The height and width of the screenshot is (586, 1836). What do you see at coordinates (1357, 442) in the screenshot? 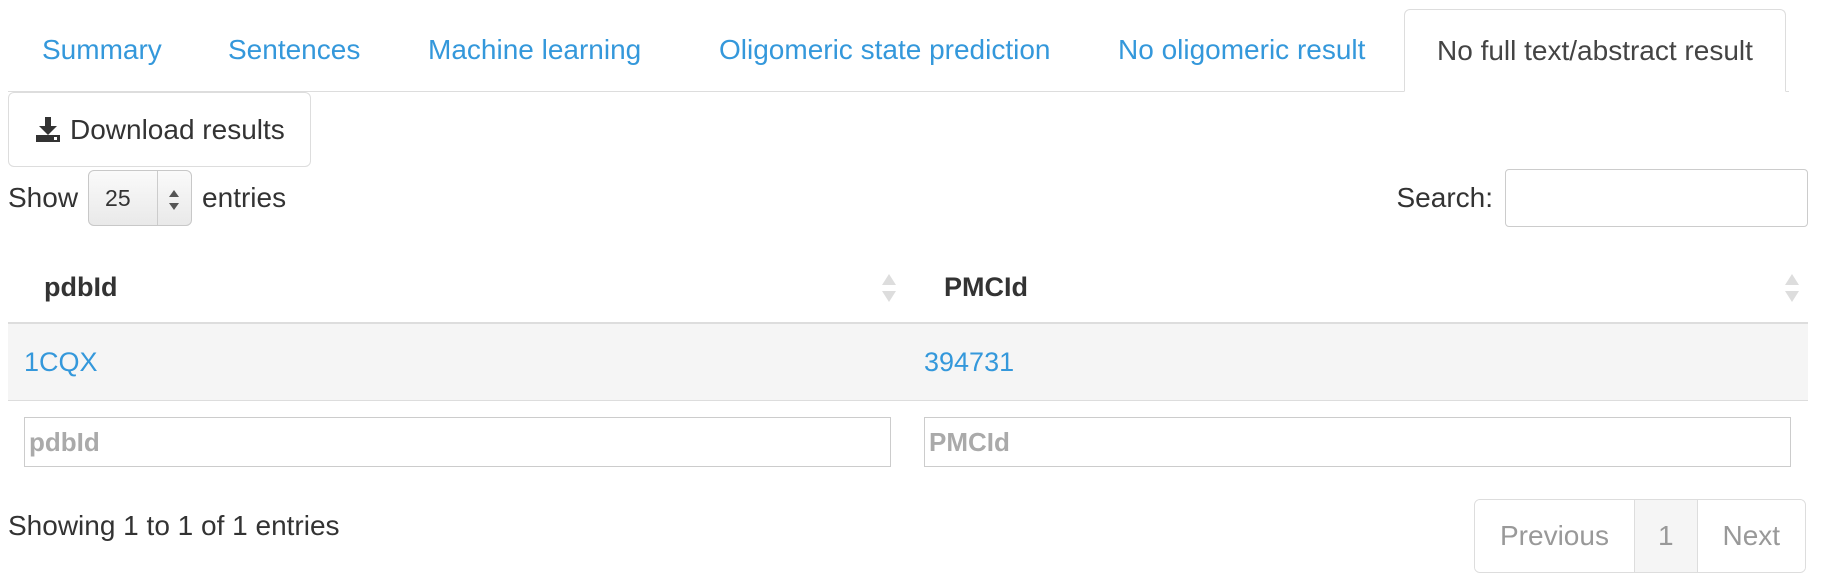
I see `pmcid-filter-input` at bounding box center [1357, 442].